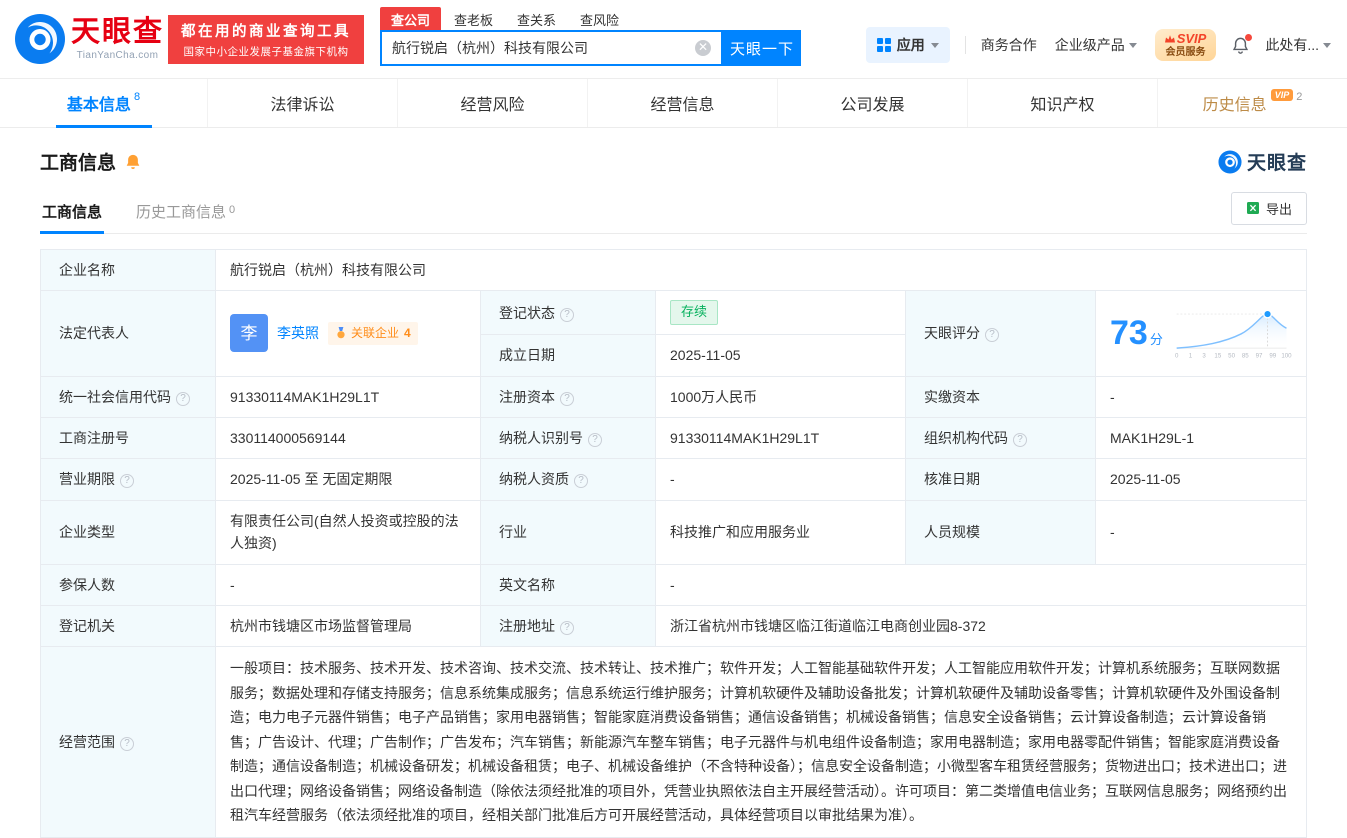 The width and height of the screenshot is (1347, 838). I want to click on field-reg-status-value: 存续, so click(780, 313).